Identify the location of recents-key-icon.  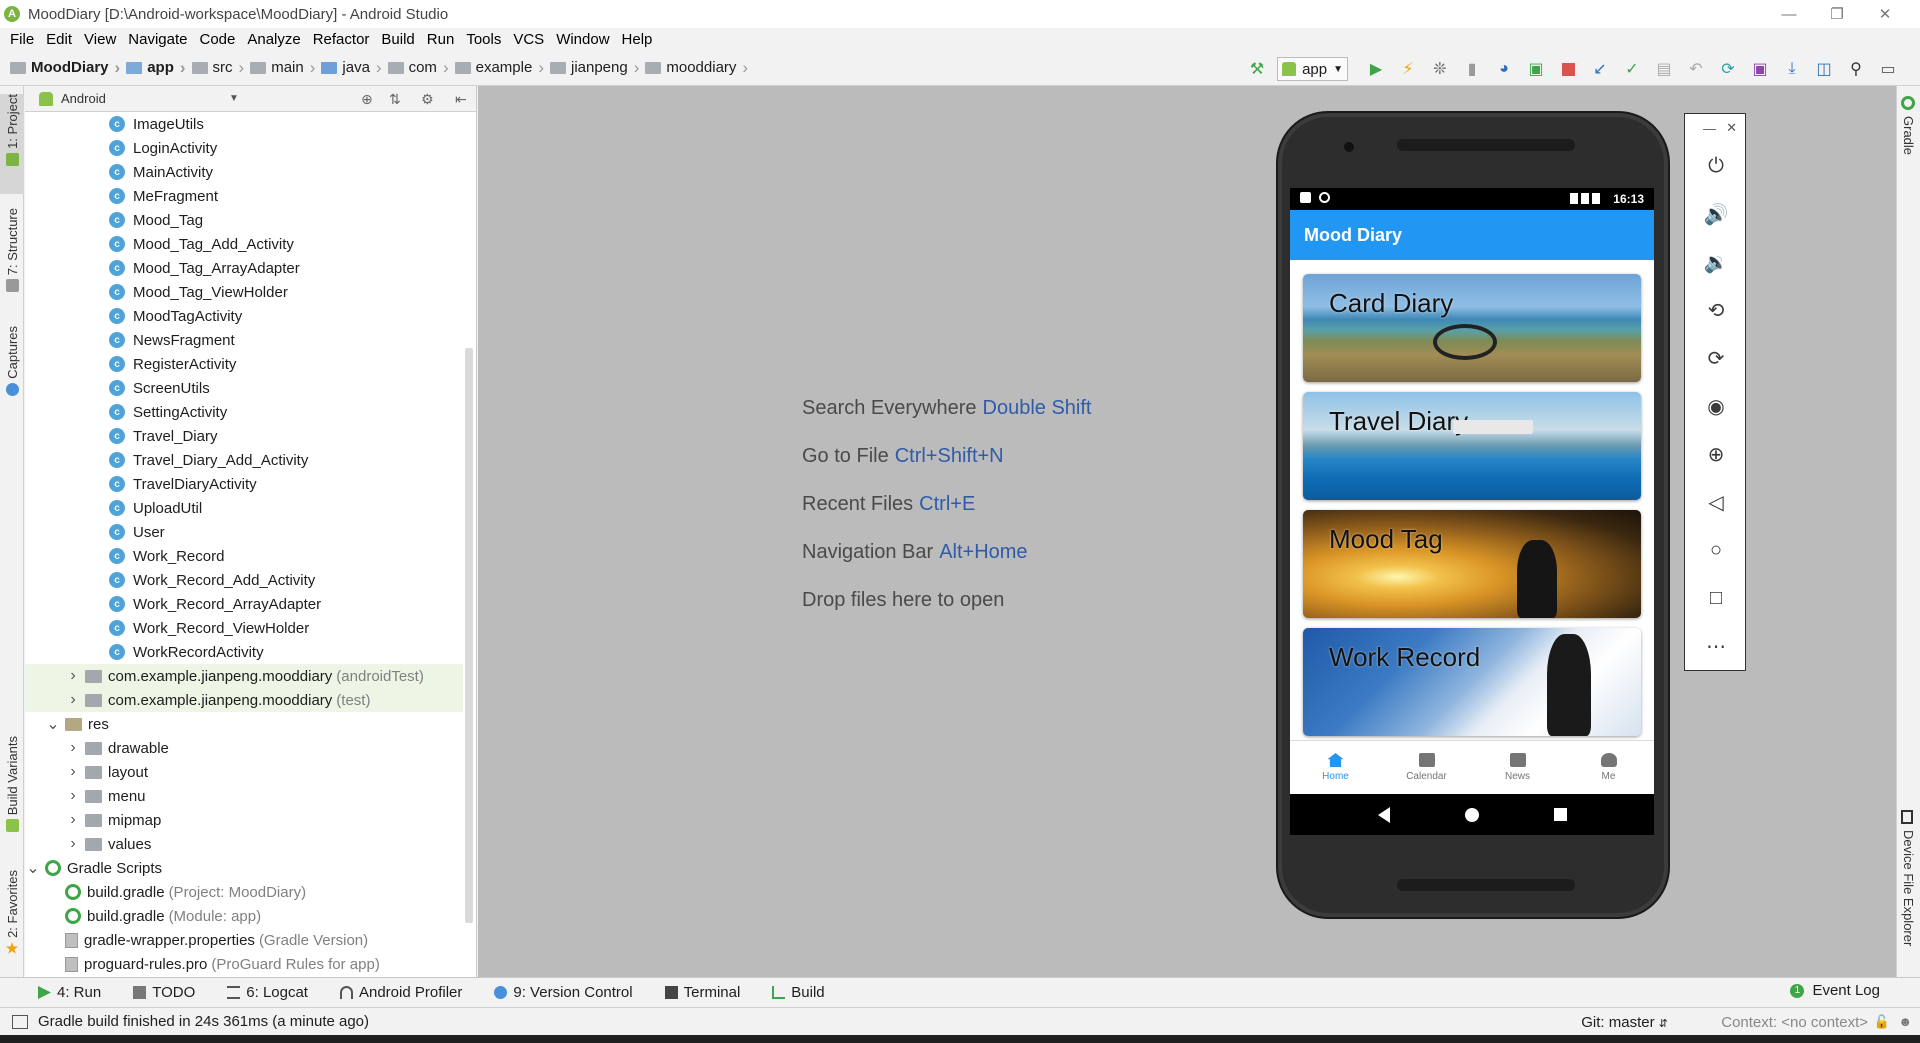
(1560, 814).